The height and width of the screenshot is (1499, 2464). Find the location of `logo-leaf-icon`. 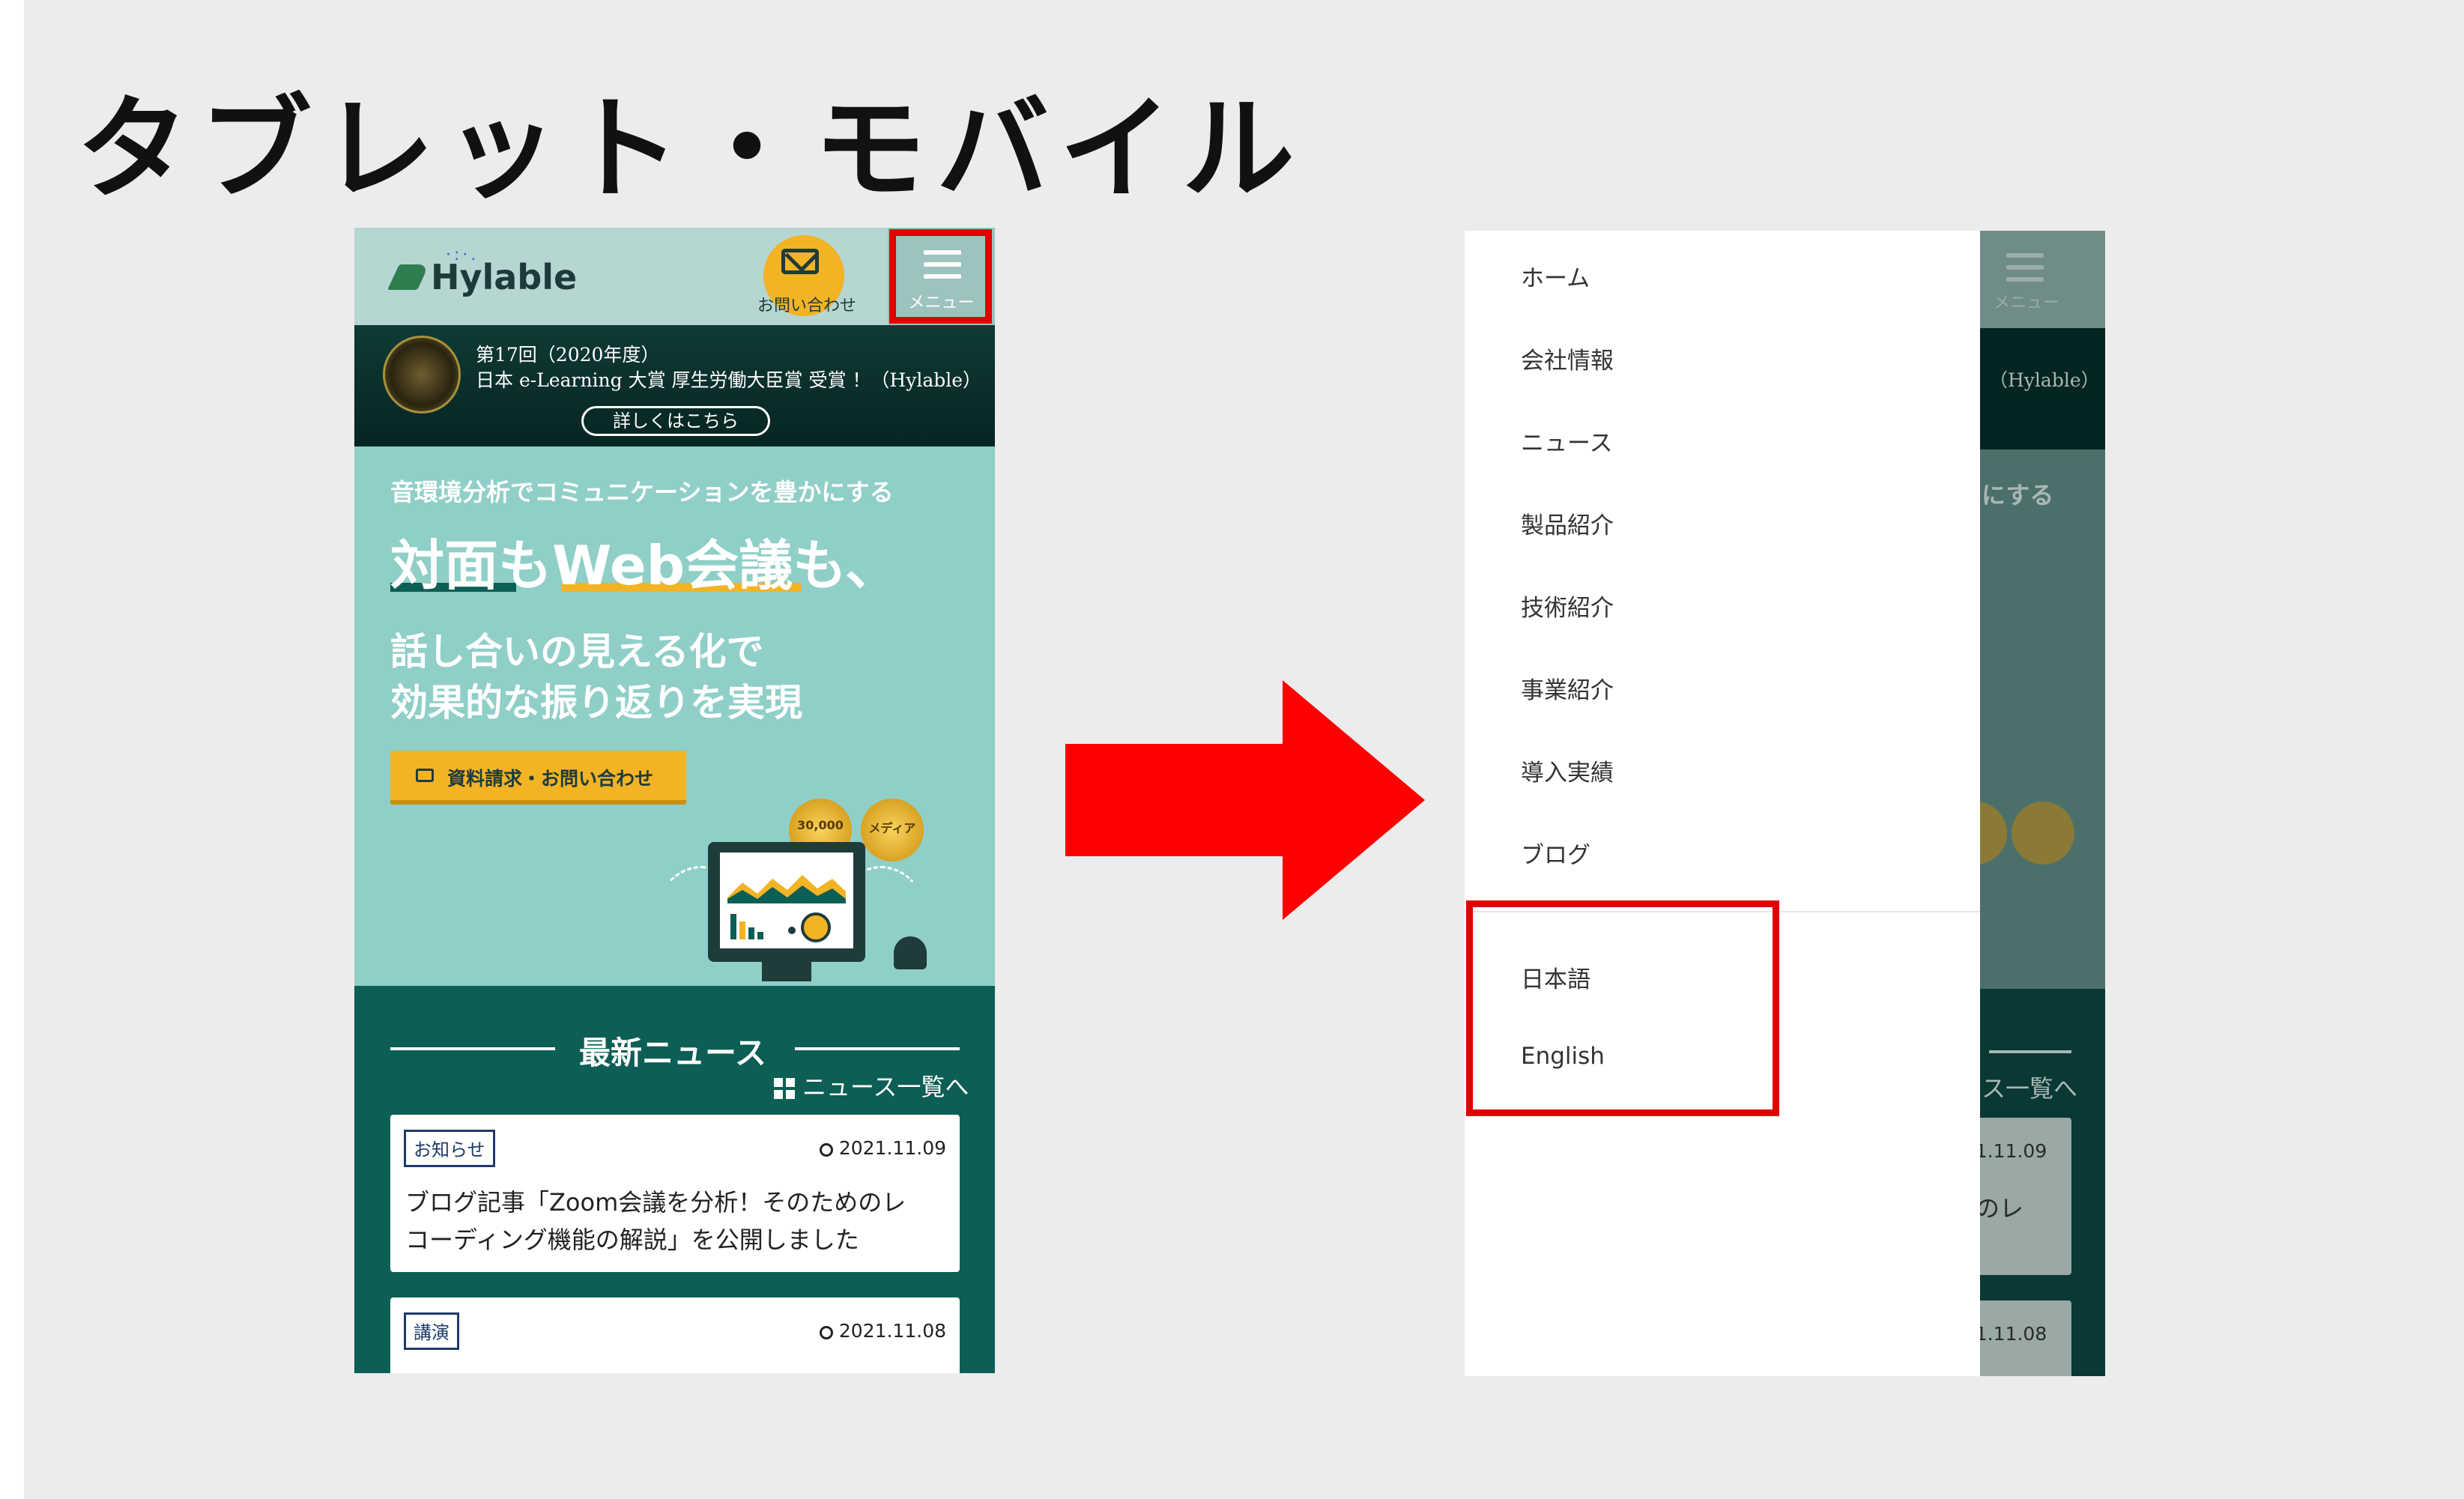

logo-leaf-icon is located at coordinates (408, 277).